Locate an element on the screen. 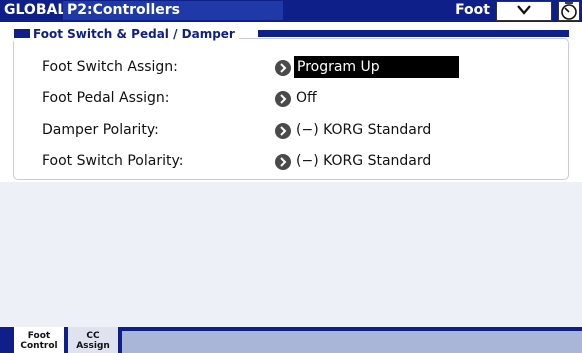 The image size is (582, 353). foot-switch-assign-label: Foot Switch Assign: is located at coordinates (110, 67).